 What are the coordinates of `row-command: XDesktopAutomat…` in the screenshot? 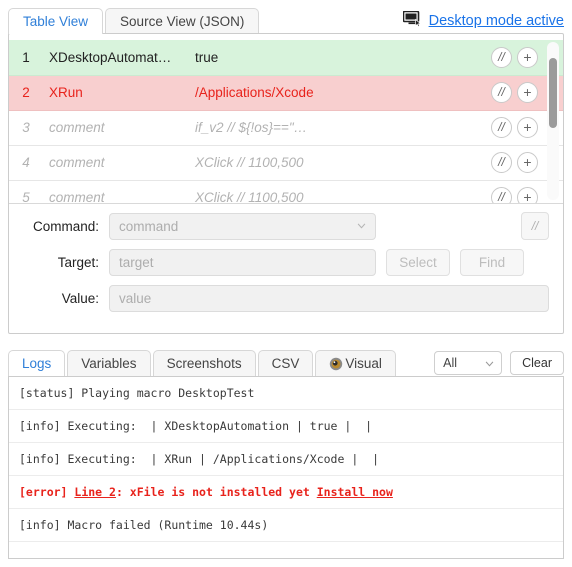 It's located at (116, 58).